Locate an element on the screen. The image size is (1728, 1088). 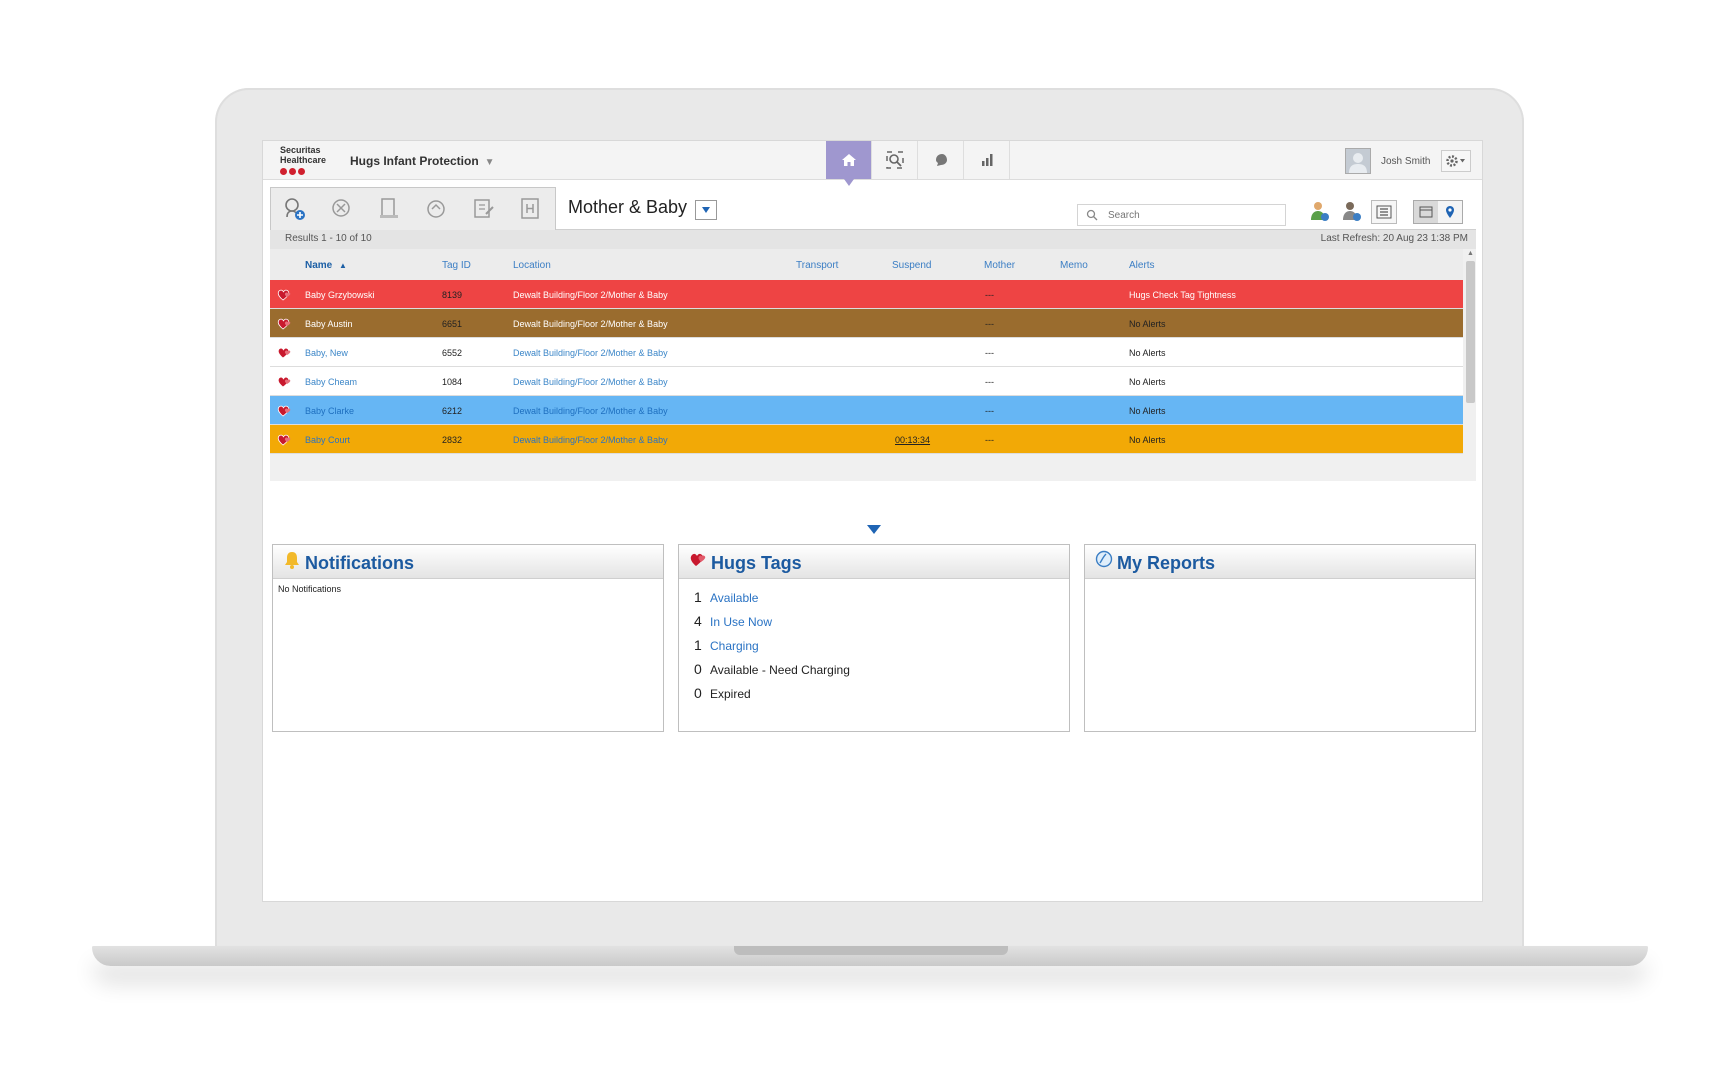
table-view-button is located at coordinates (1426, 212).